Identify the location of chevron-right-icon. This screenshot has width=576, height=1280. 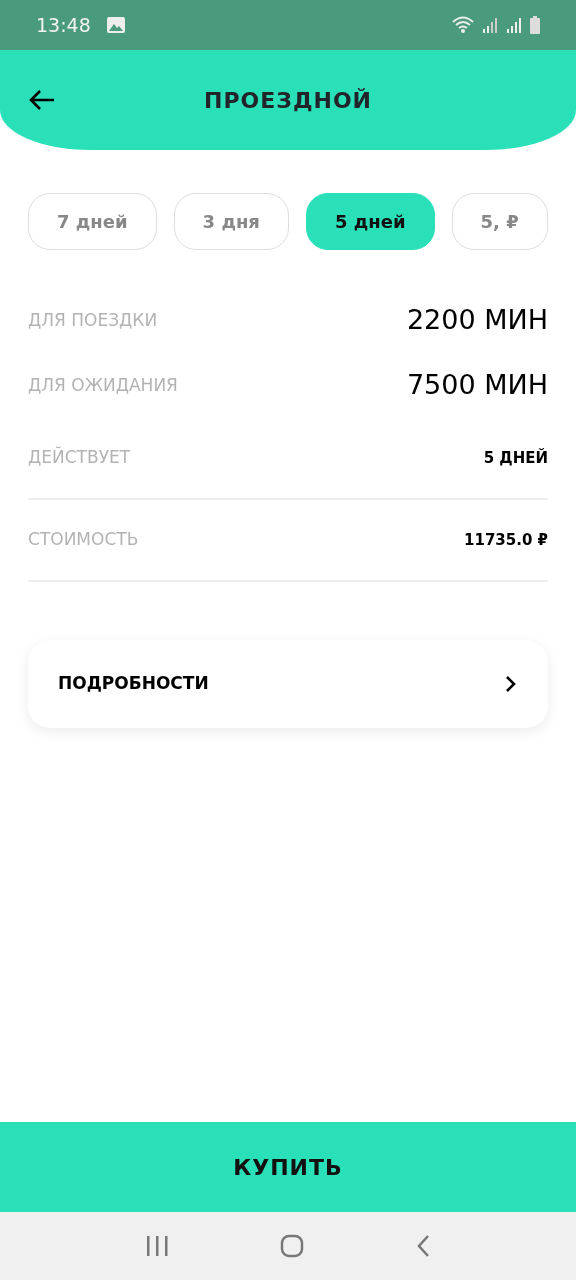
(511, 684).